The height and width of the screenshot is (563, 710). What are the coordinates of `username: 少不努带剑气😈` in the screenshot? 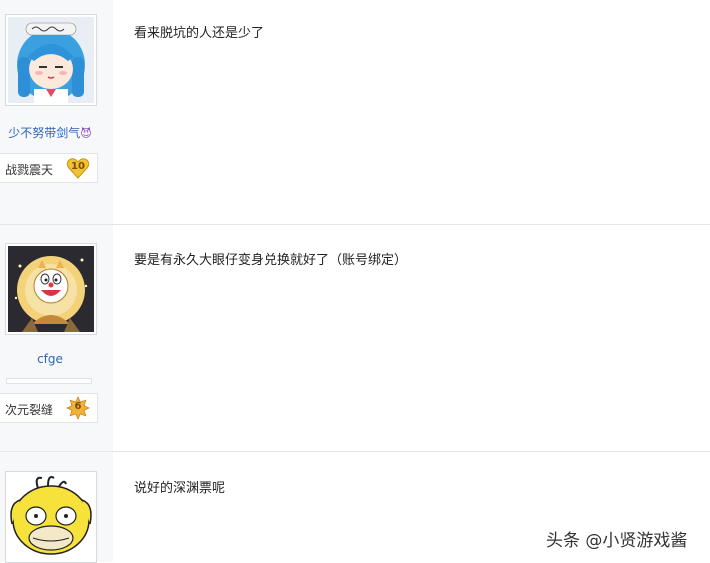 It's located at (50, 132).